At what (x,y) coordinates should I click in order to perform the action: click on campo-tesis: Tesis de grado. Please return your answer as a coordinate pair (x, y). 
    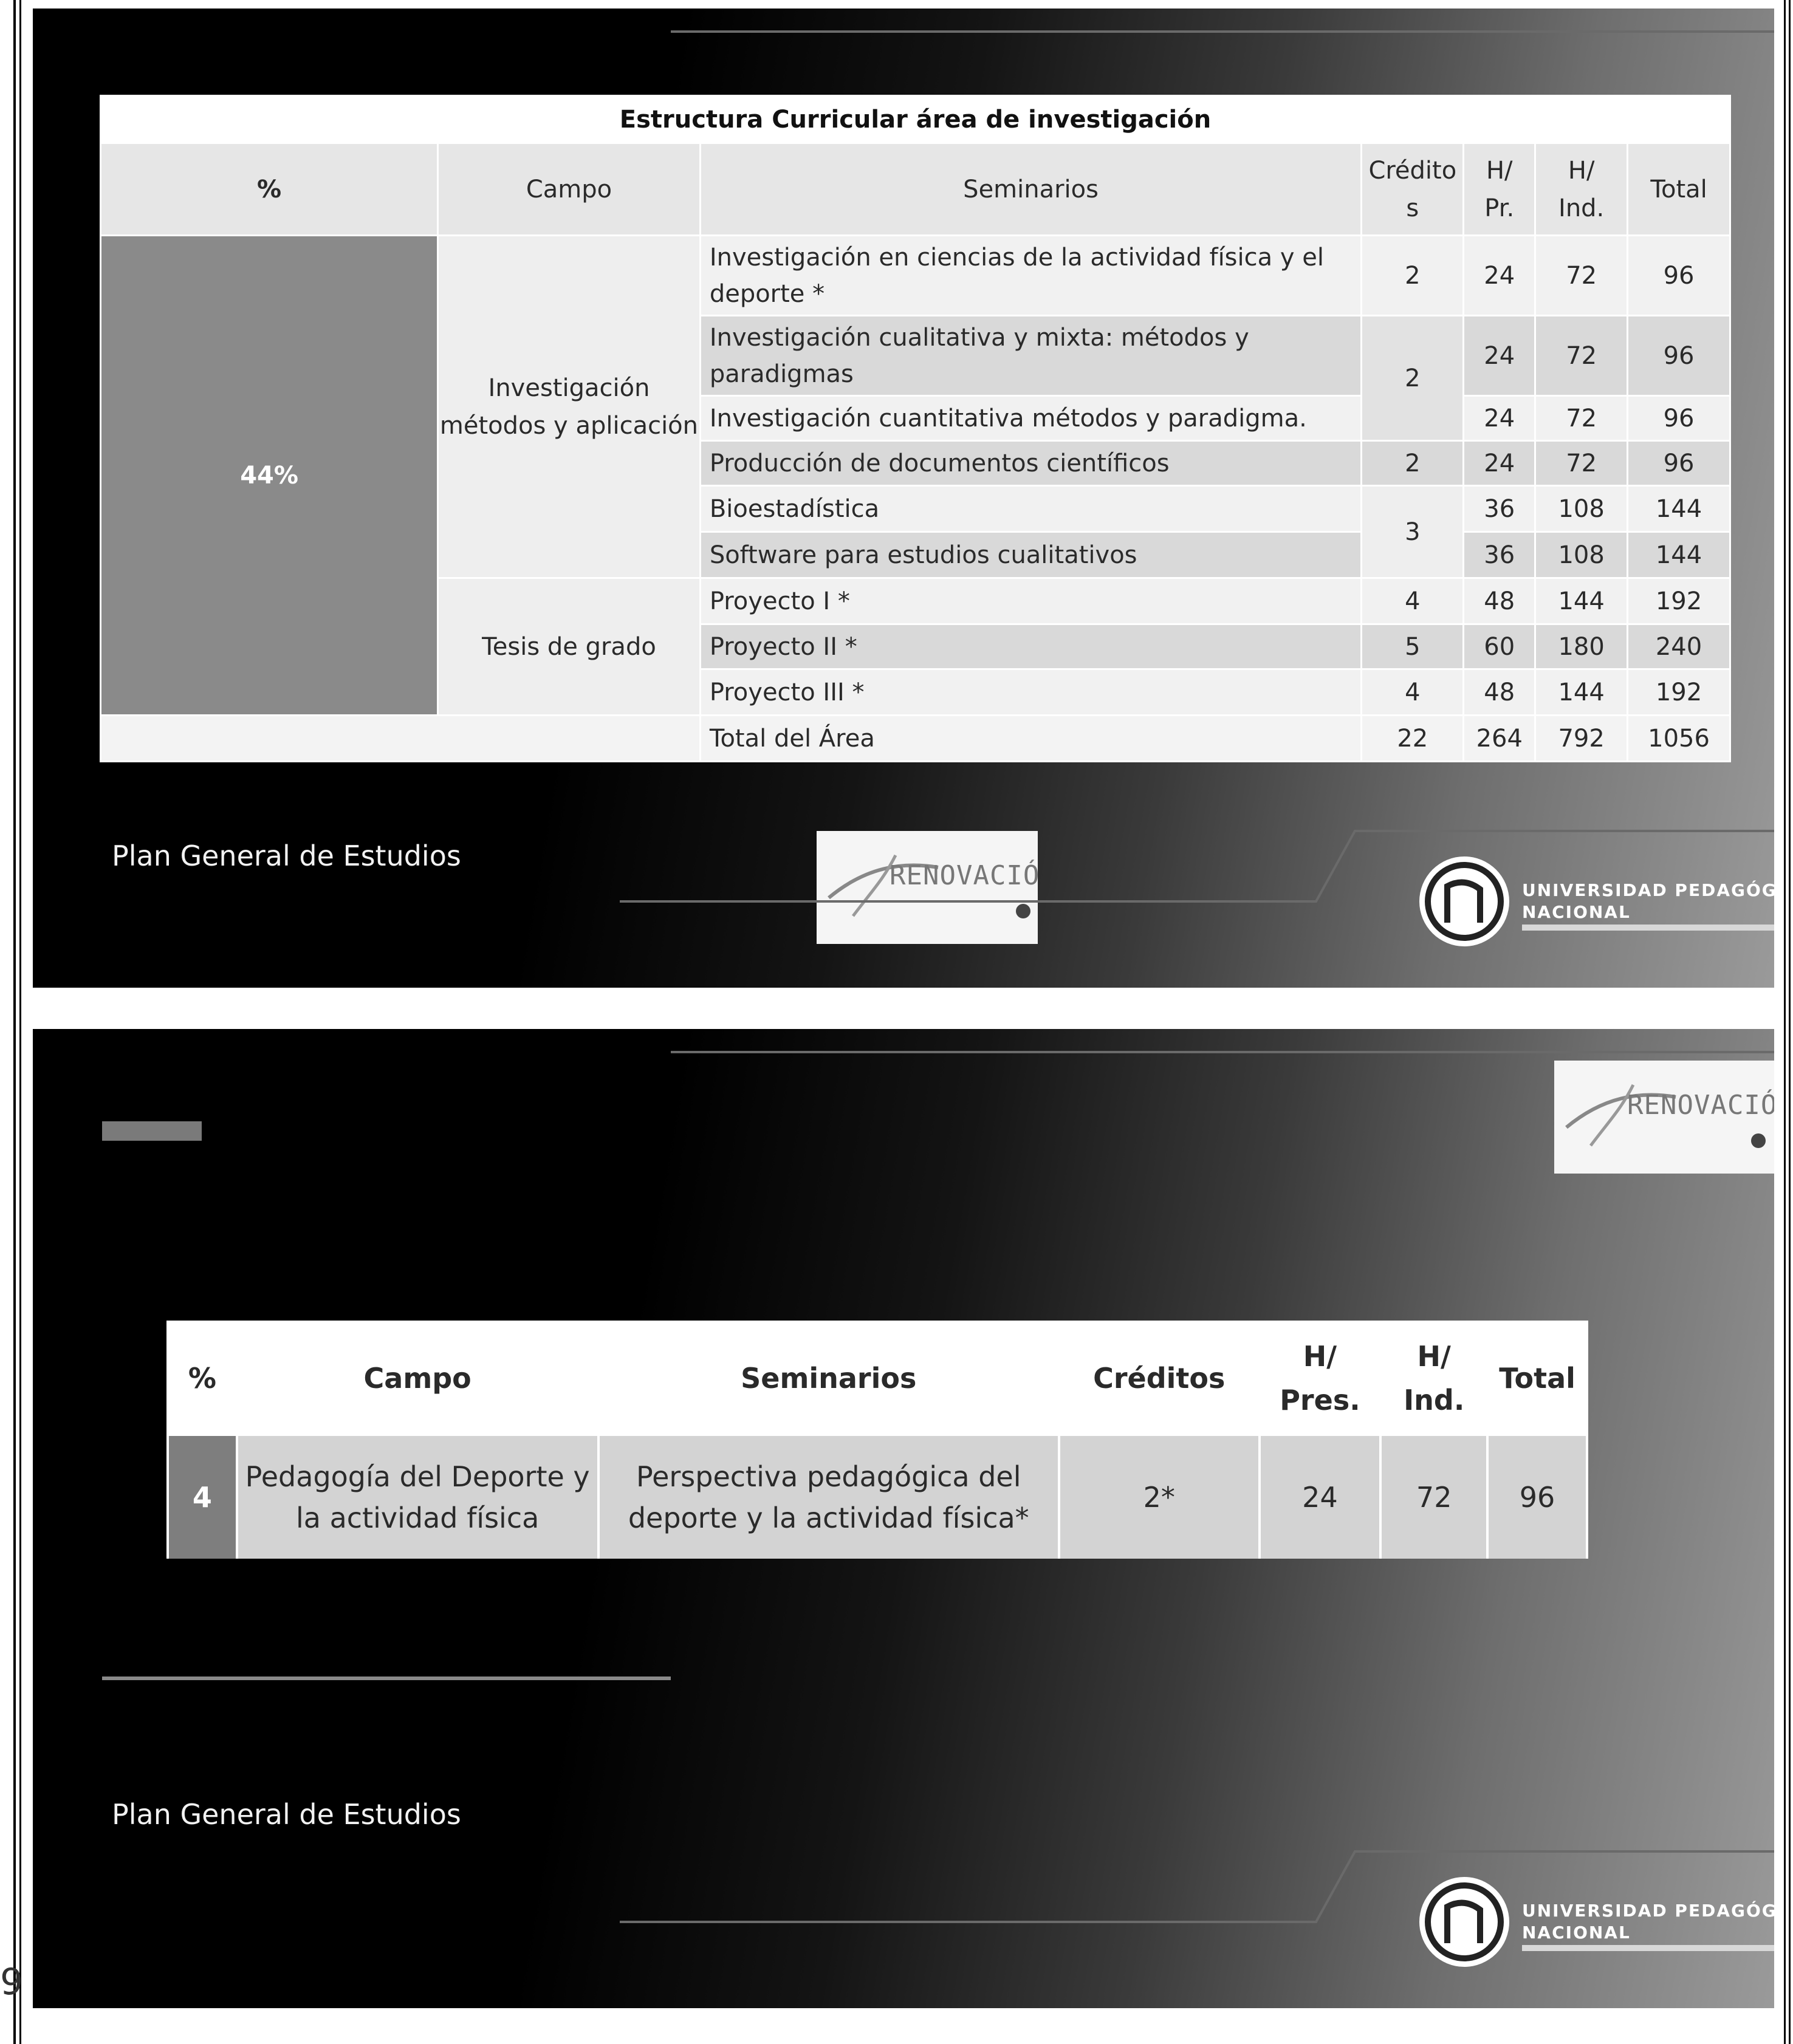
    Looking at the image, I should click on (569, 646).